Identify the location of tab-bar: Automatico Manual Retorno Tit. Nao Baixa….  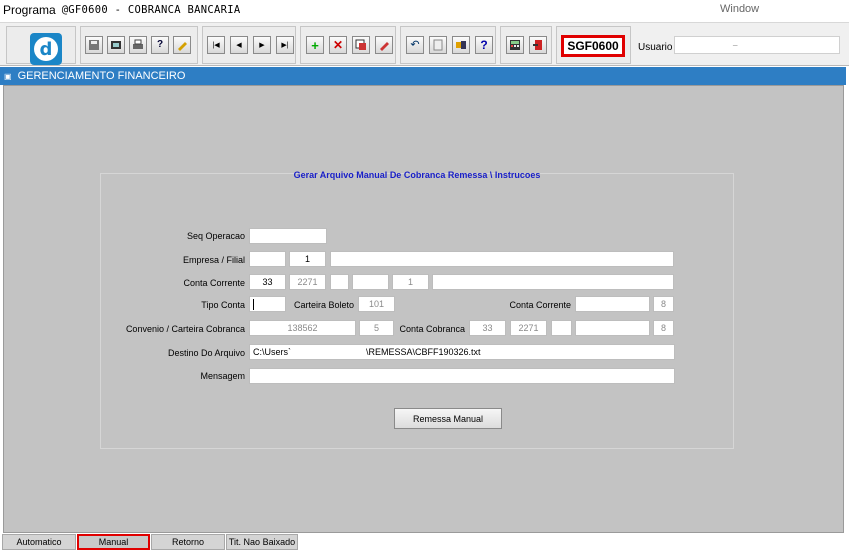
(424, 542).